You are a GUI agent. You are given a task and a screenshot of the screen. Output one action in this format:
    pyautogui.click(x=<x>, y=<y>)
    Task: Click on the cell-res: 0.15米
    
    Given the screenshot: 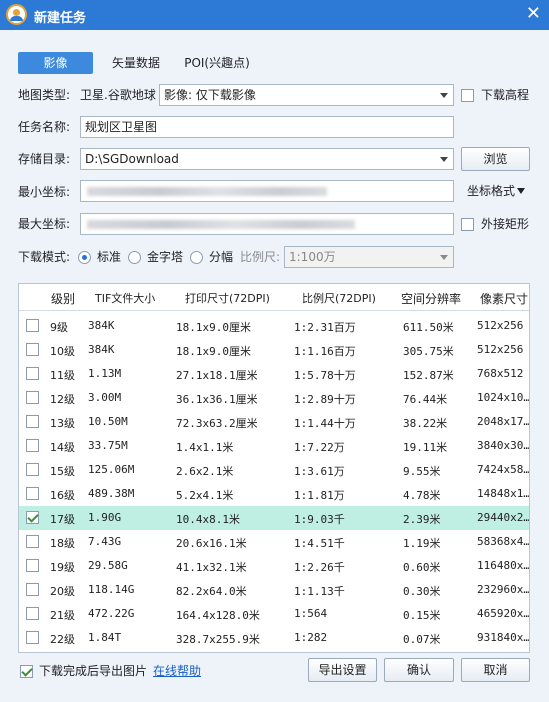 What is the action you would take?
    pyautogui.click(x=422, y=615)
    